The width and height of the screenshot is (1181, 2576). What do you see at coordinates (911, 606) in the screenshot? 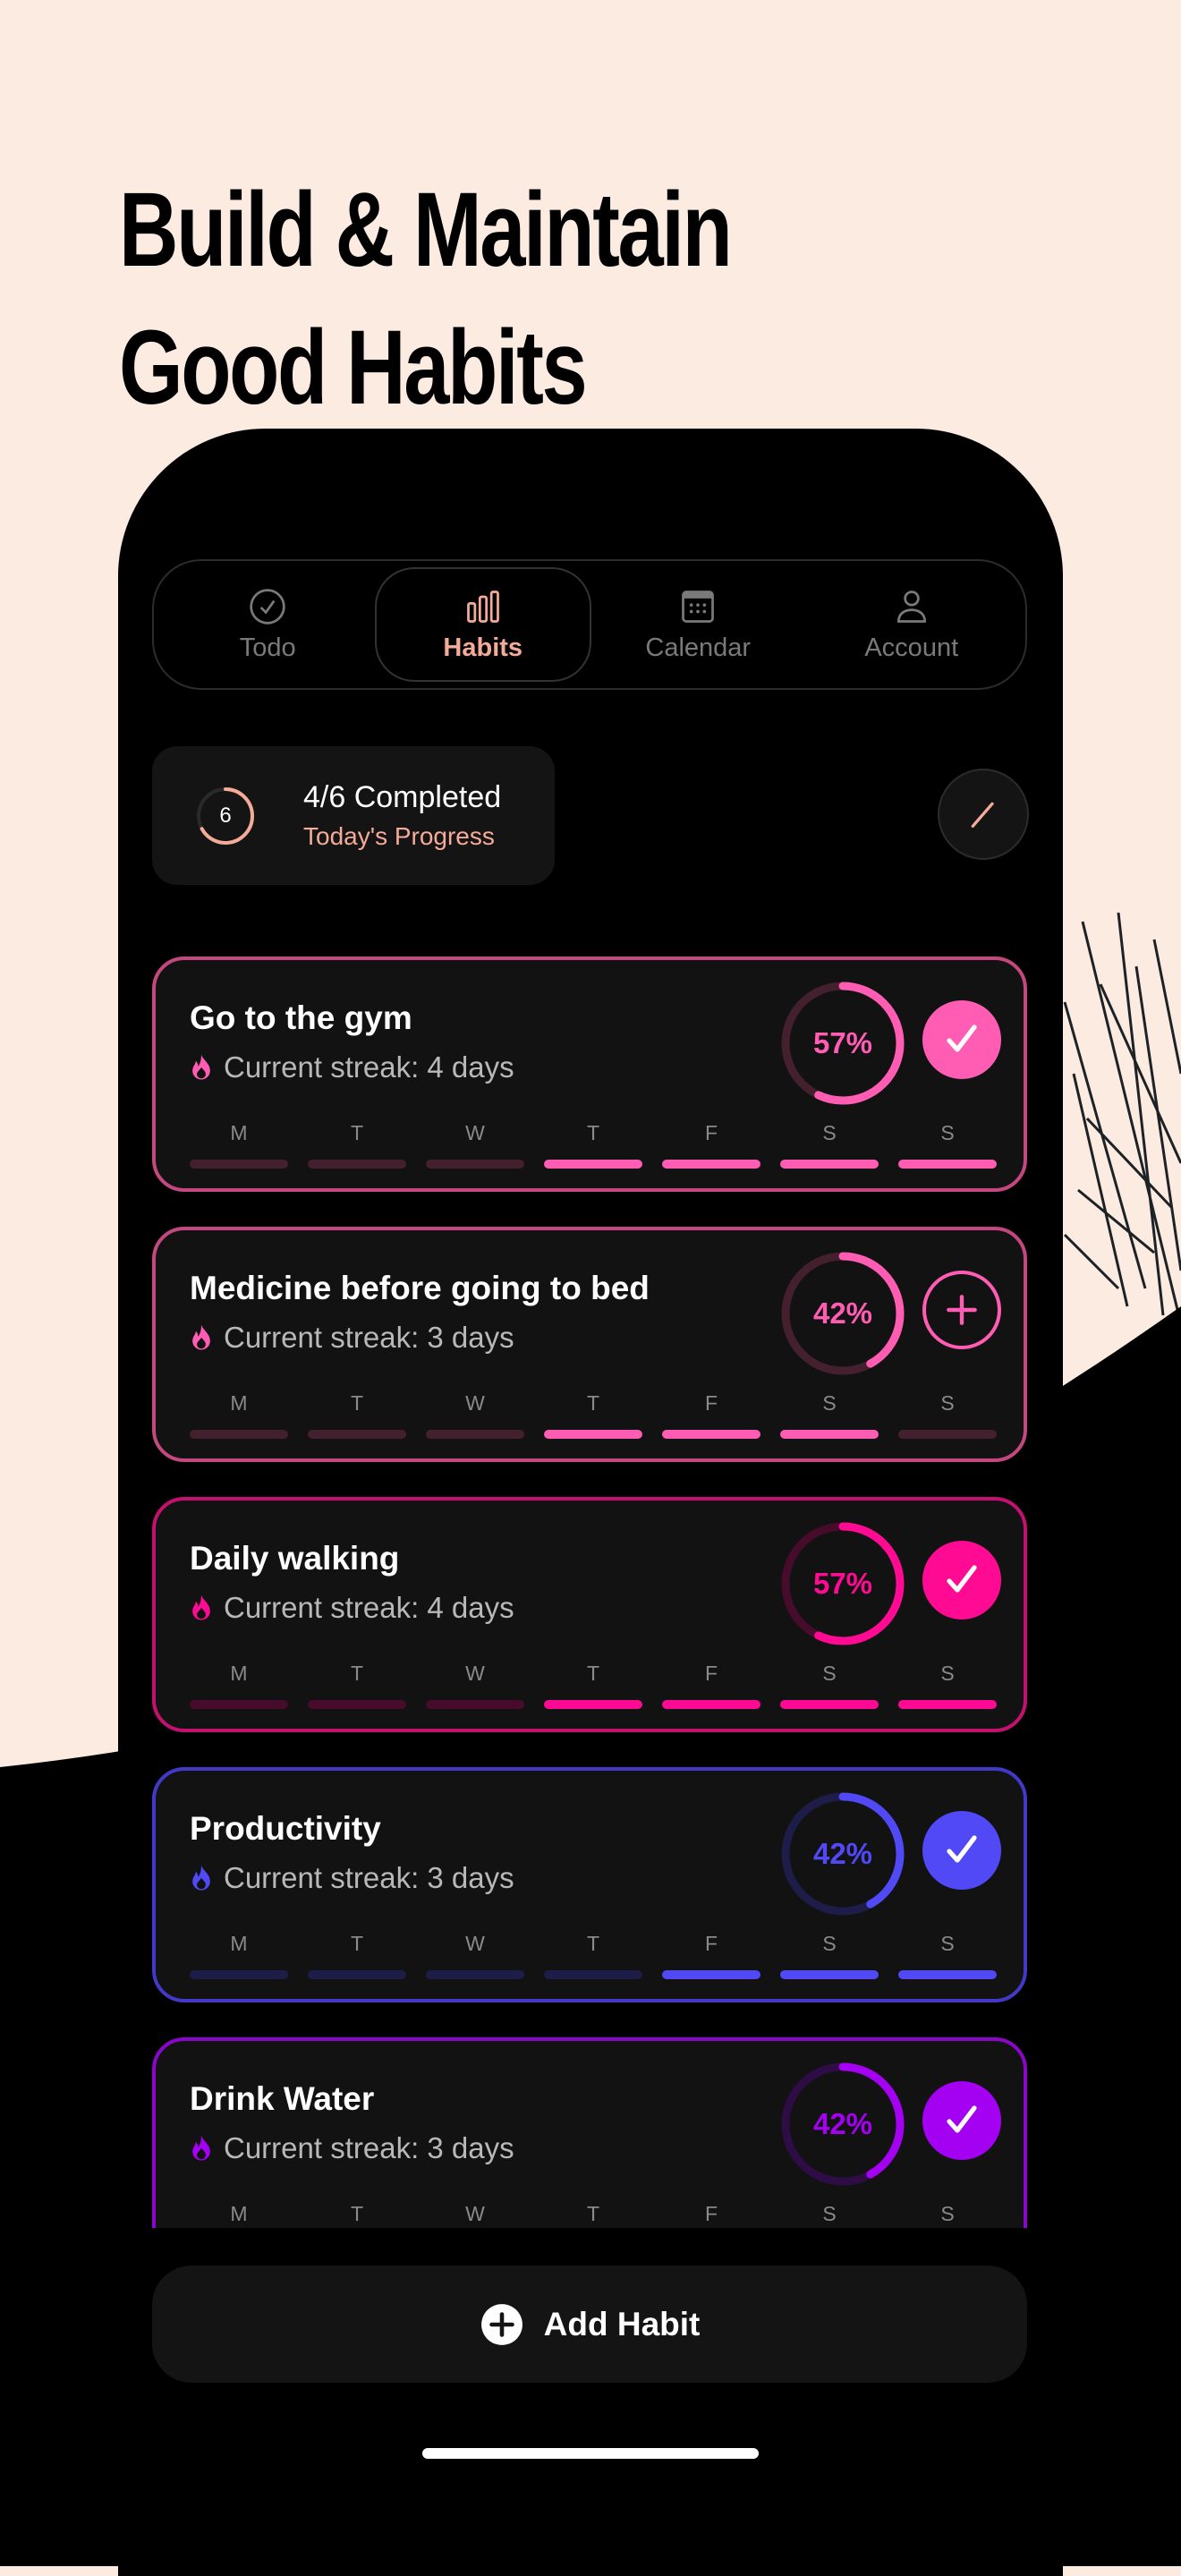
I see `person-icon` at bounding box center [911, 606].